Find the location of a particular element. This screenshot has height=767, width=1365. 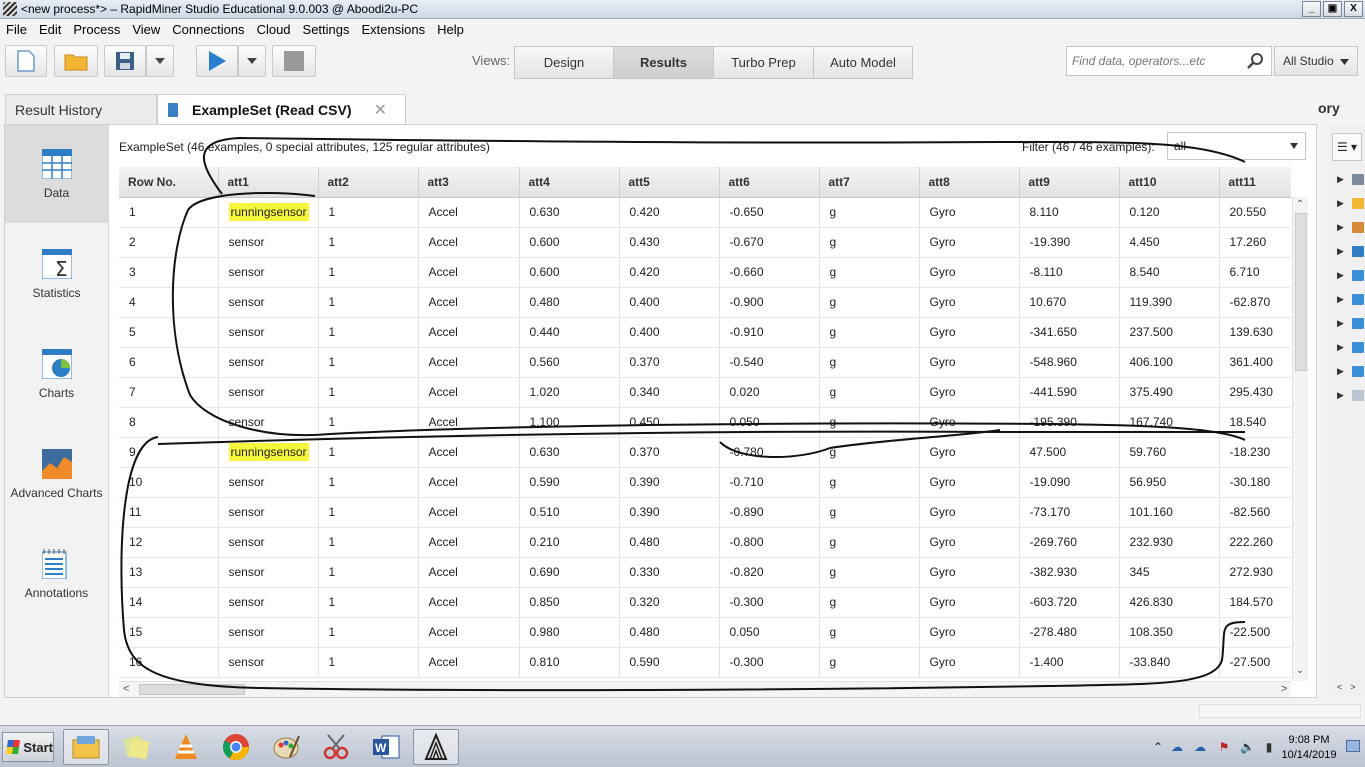

action-center-icon: ⚑ is located at coordinates (1224, 747).